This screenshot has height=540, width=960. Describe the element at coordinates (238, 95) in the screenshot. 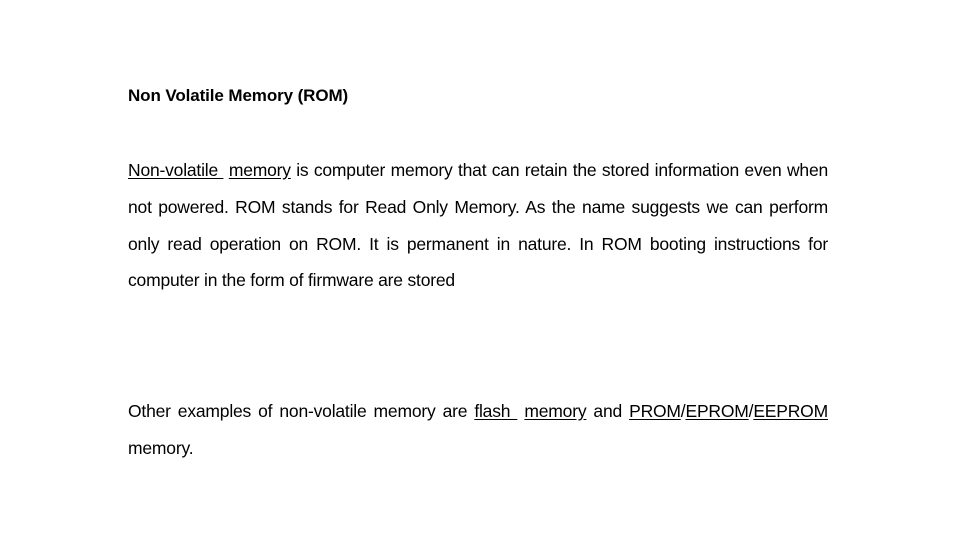

I see `slide-title: Non Volatile Memory (ROM)` at that location.